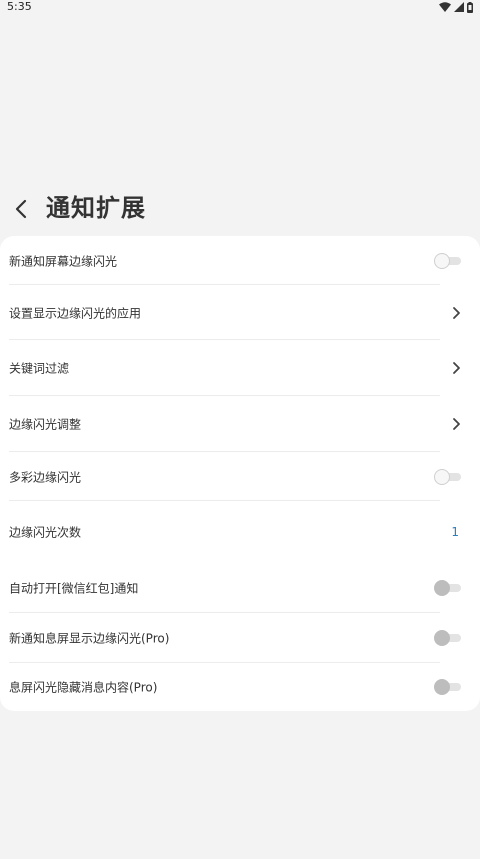 This screenshot has width=480, height=859. I want to click on setting-row-flash-adjust: 边缘闪光调整, so click(240, 424).